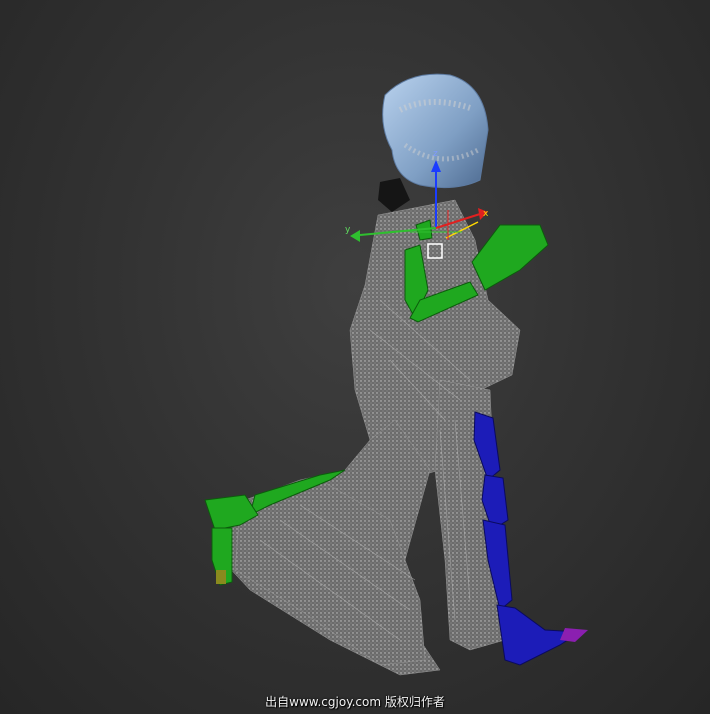 This screenshot has height=714, width=710. I want to click on gizmo-y-label: y, so click(348, 230).